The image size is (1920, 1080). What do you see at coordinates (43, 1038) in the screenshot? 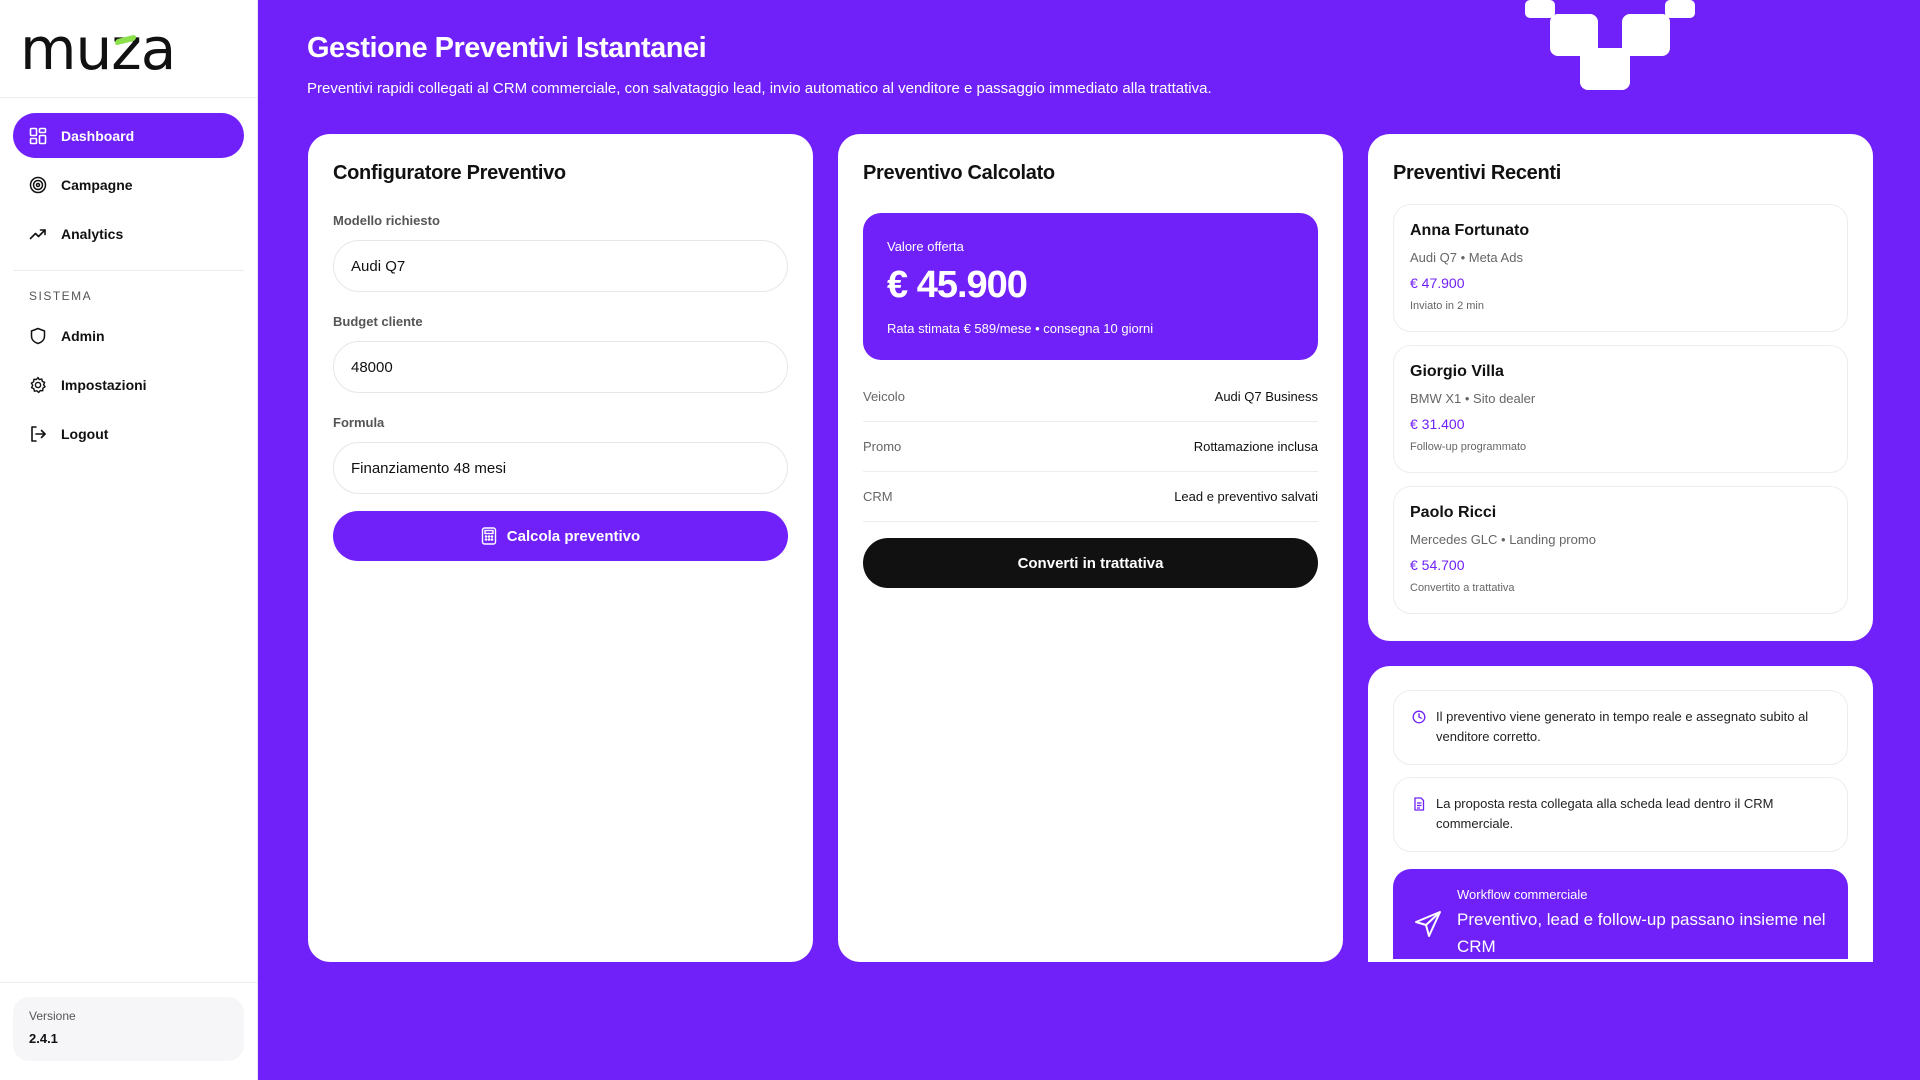
I see `version-value: 2.4.1` at bounding box center [43, 1038].